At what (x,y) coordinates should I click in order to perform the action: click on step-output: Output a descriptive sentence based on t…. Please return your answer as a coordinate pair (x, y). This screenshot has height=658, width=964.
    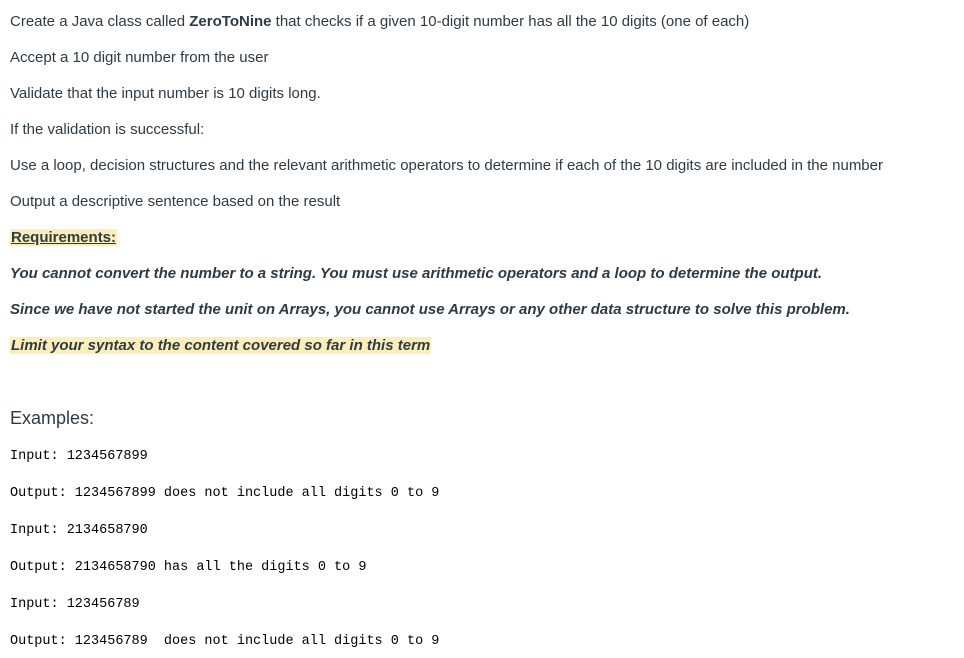
    Looking at the image, I should click on (175, 201).